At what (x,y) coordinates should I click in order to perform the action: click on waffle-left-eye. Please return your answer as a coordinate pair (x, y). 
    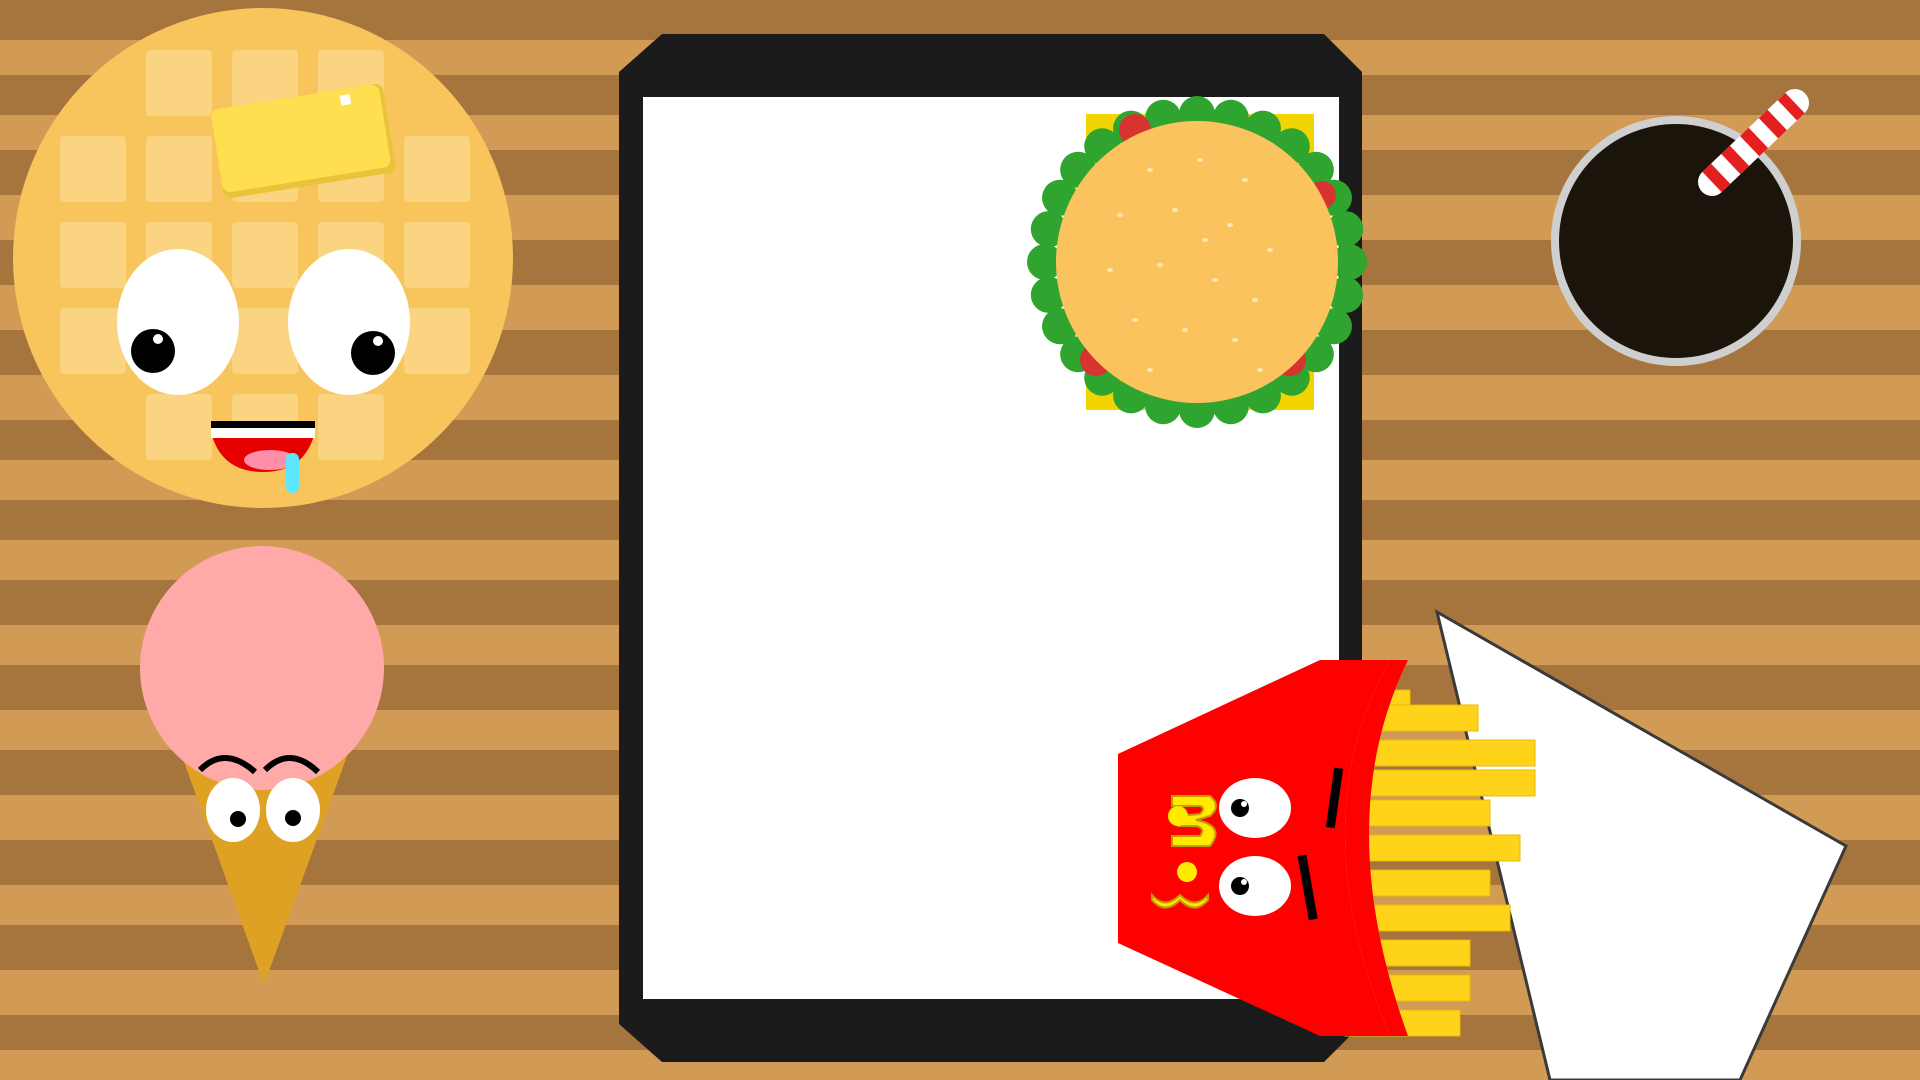
    Looking at the image, I should click on (178, 322).